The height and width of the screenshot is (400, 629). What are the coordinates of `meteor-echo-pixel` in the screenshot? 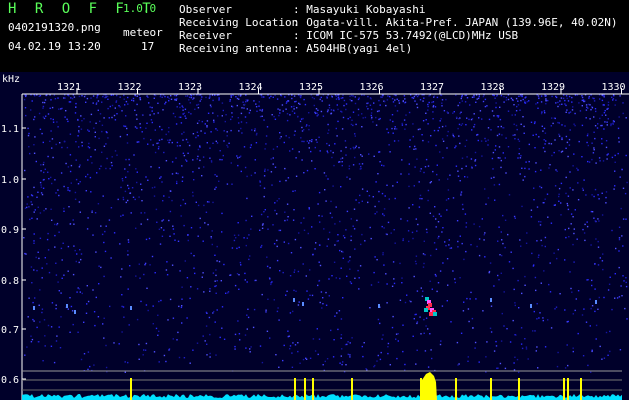 It's located at (431, 314).